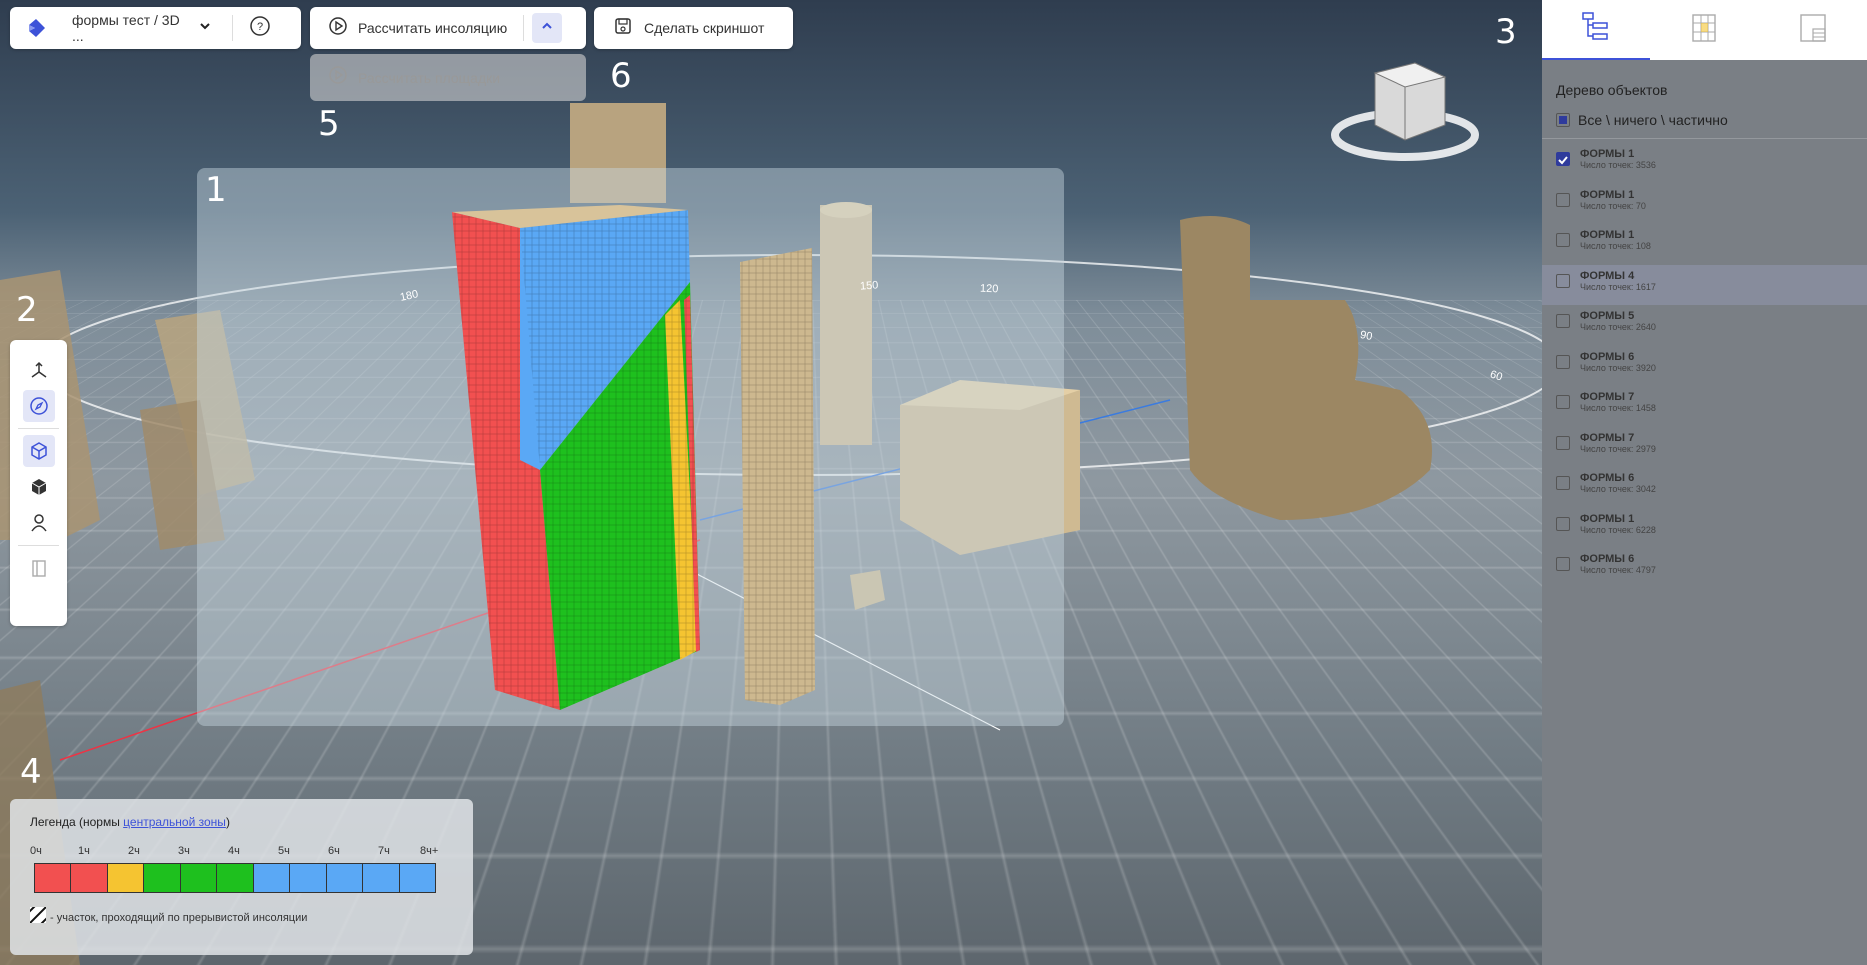  I want to click on legend-tick: 3ч, so click(184, 851).